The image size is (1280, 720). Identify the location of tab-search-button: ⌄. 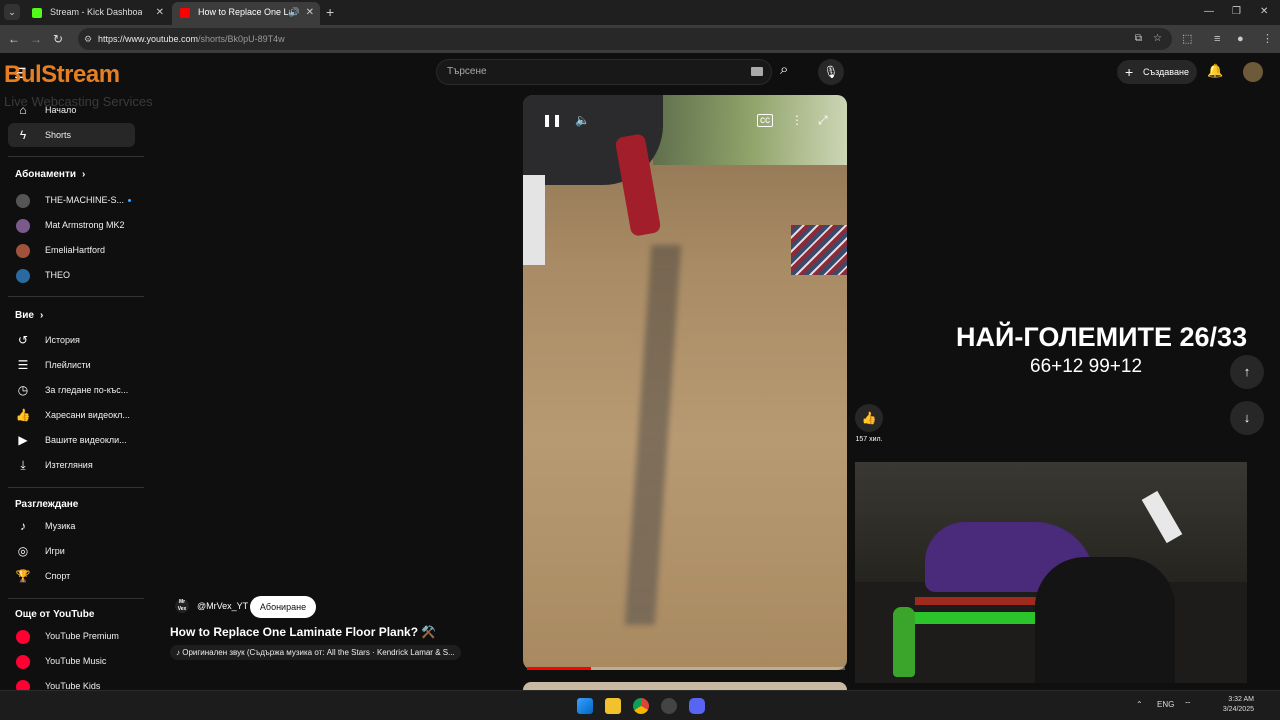
(12, 12).